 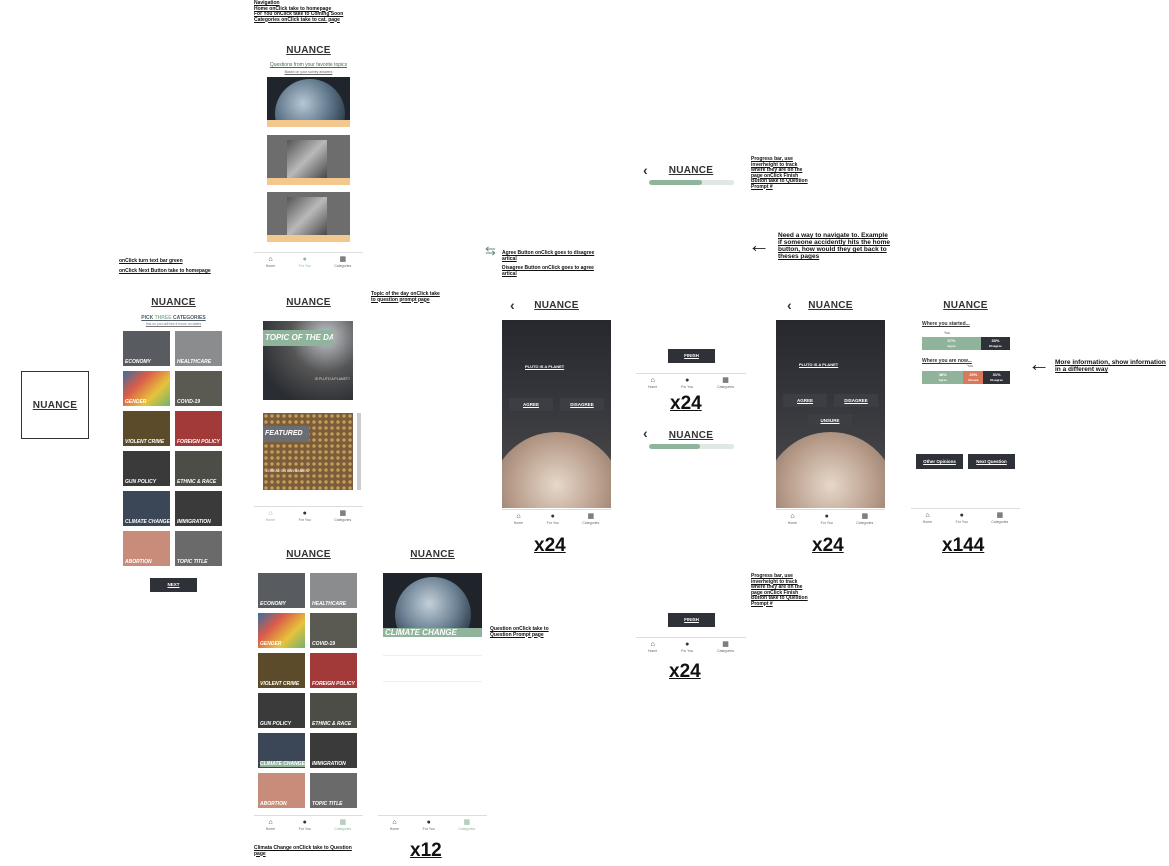 I want to click on category-label: GUN POLICY, so click(x=276, y=724).